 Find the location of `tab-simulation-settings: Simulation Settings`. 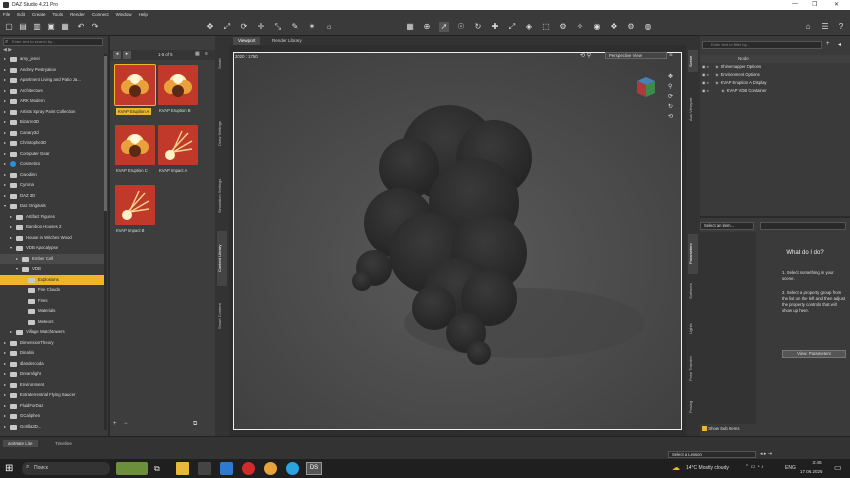

tab-simulation-settings: Simulation Settings is located at coordinates (222, 196).